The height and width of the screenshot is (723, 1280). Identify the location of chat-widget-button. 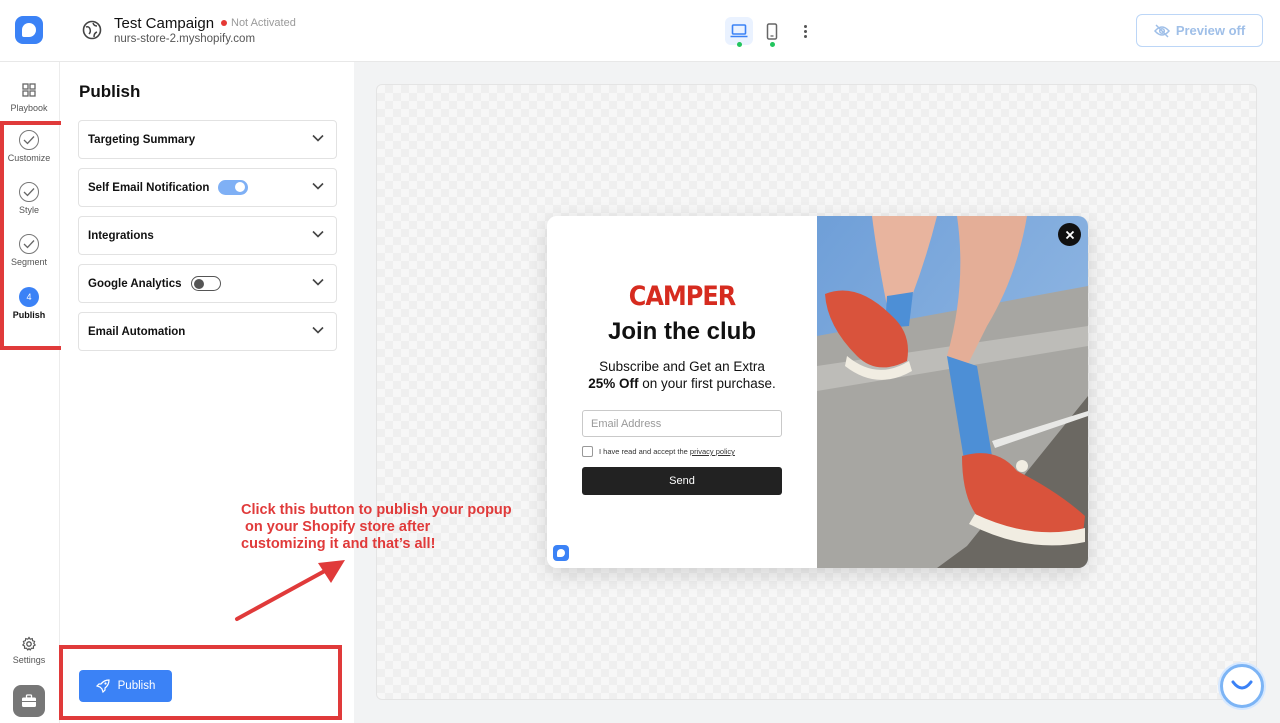
(1242, 686).